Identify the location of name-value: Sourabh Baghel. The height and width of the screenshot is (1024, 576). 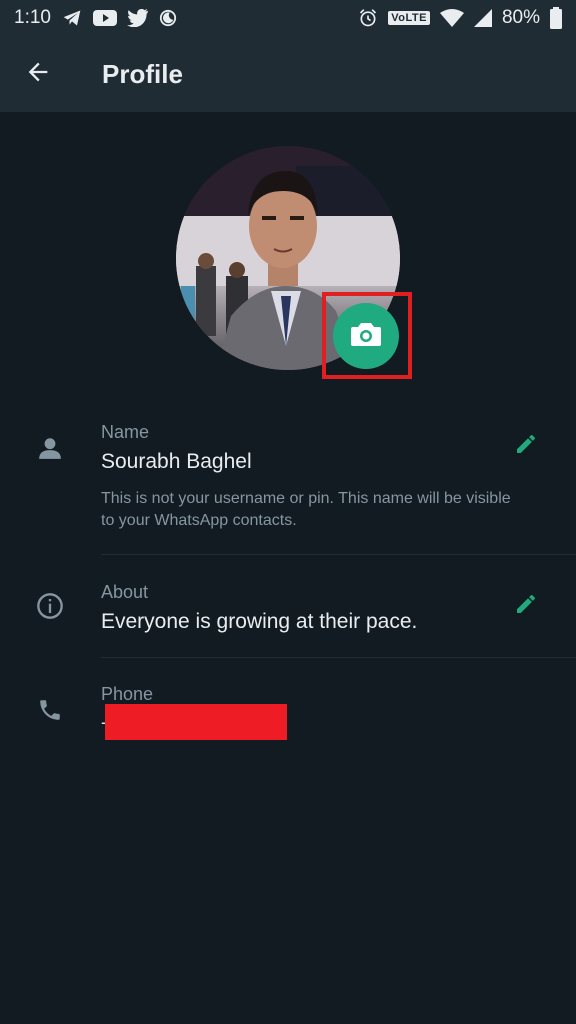
(176, 461).